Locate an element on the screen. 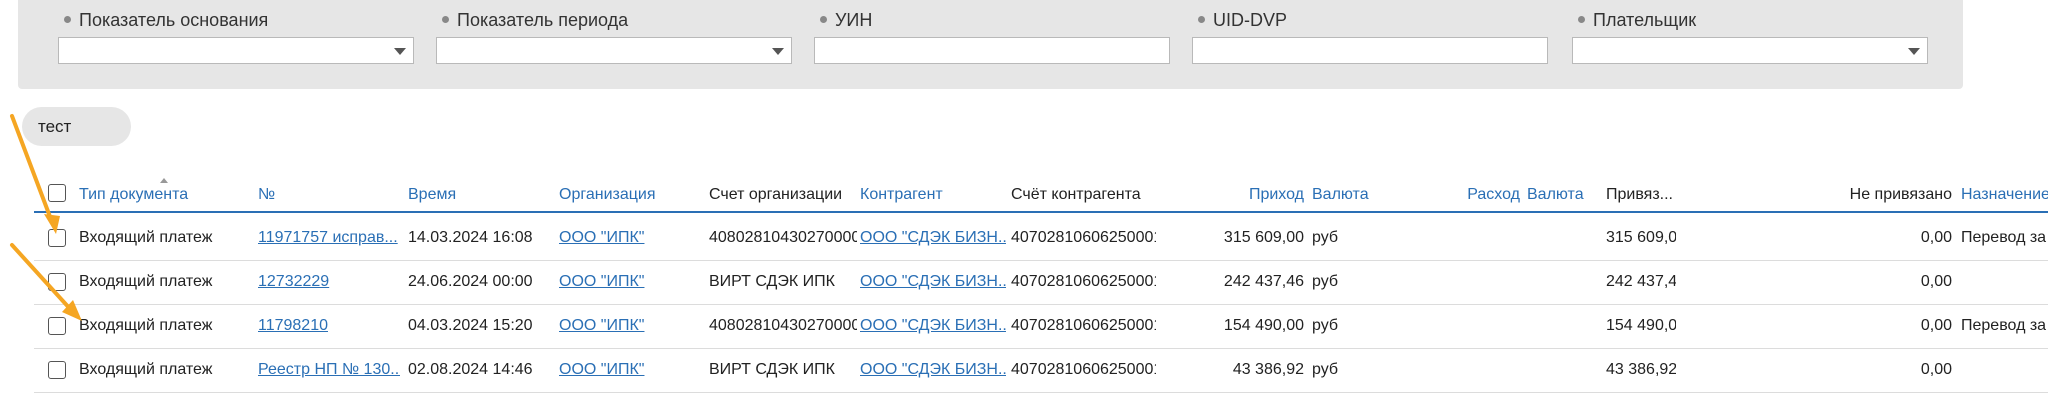  cell-time: 04.03.2024 15:20 is located at coordinates (470, 325).